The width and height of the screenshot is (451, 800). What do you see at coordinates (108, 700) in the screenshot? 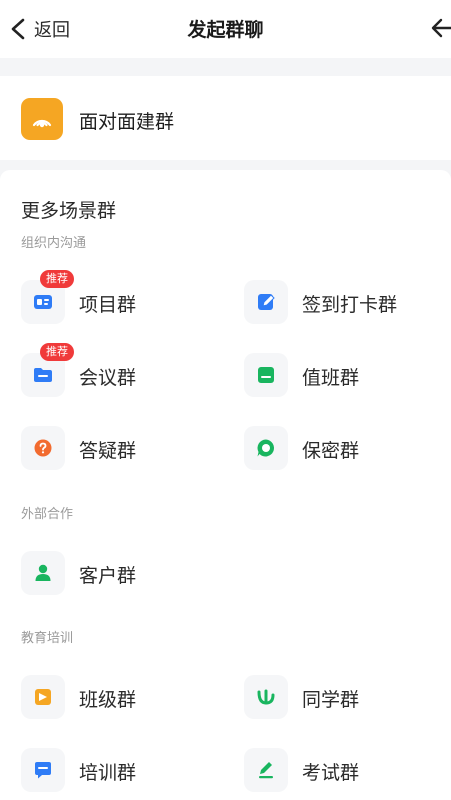
I see `group-item-label: 班级群` at bounding box center [108, 700].